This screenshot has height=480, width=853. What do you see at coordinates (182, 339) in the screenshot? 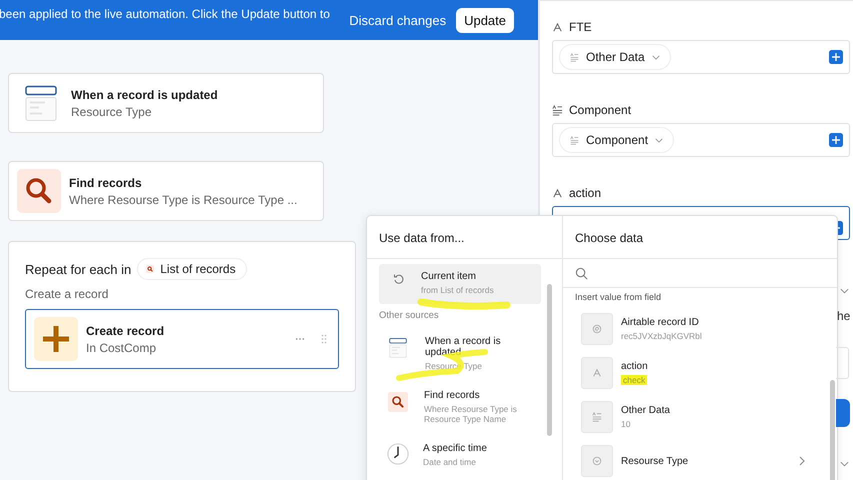
I see `action-card: Create record In CostComp` at bounding box center [182, 339].